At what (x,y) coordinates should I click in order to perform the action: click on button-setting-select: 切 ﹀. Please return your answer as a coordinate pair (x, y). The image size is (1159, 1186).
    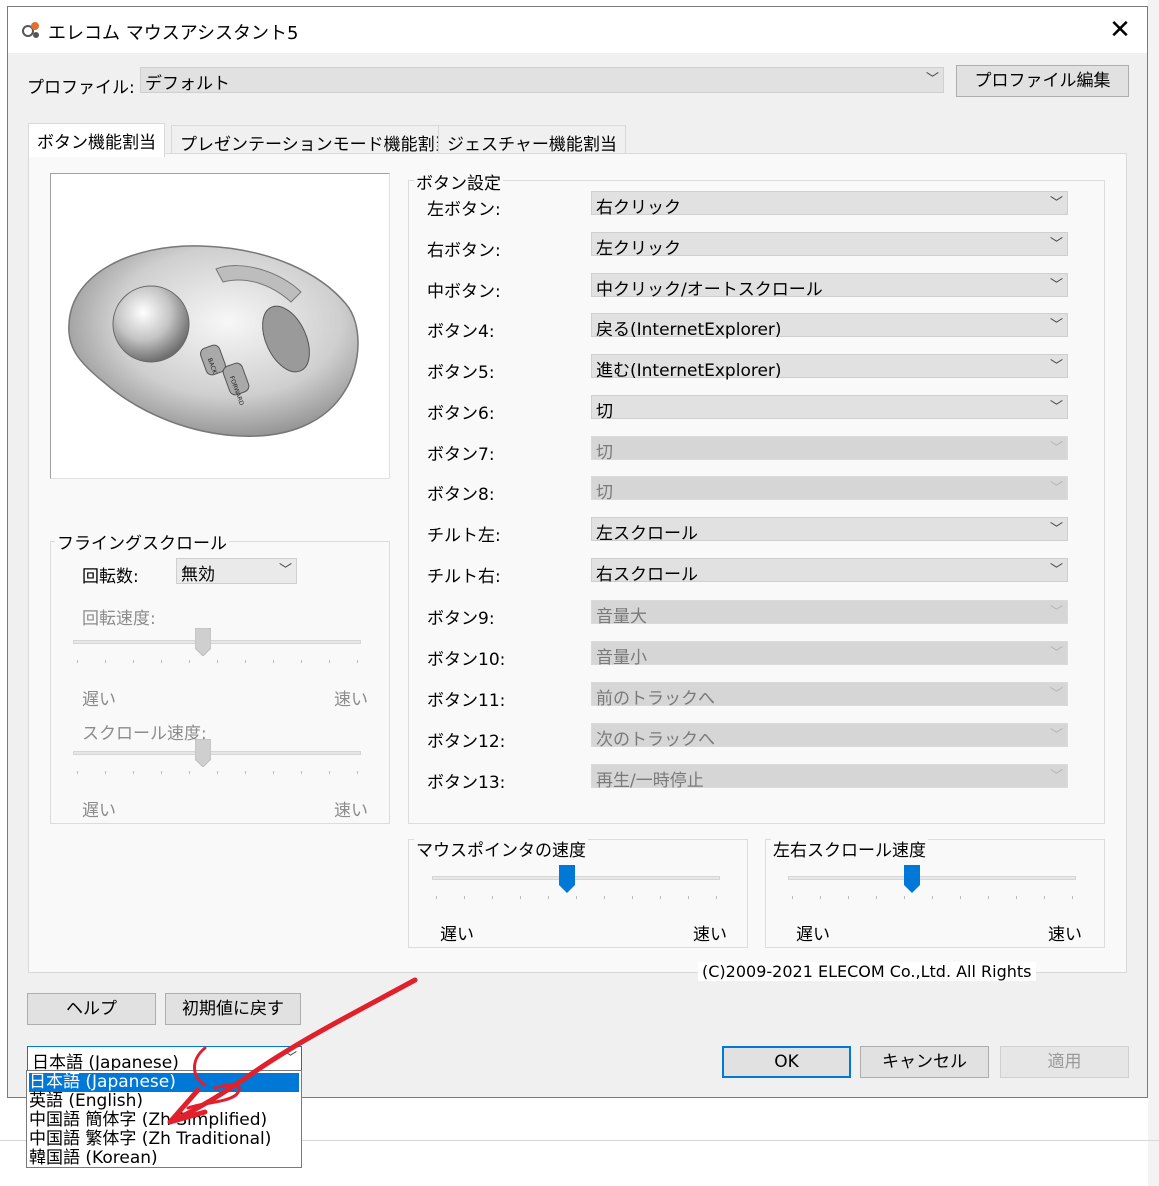
    Looking at the image, I should click on (829, 408).